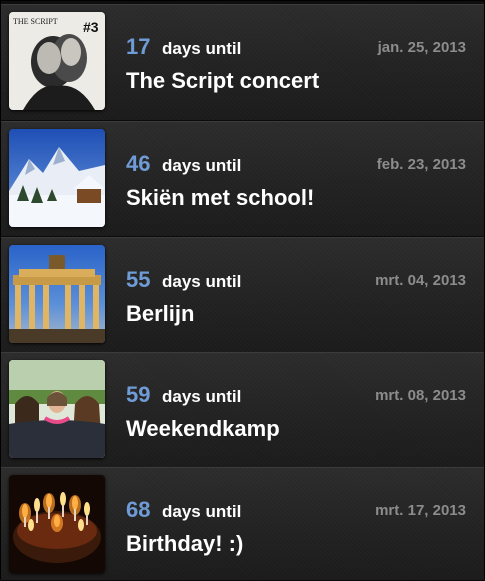  I want to click on snow-mountain-image, so click(57, 178).